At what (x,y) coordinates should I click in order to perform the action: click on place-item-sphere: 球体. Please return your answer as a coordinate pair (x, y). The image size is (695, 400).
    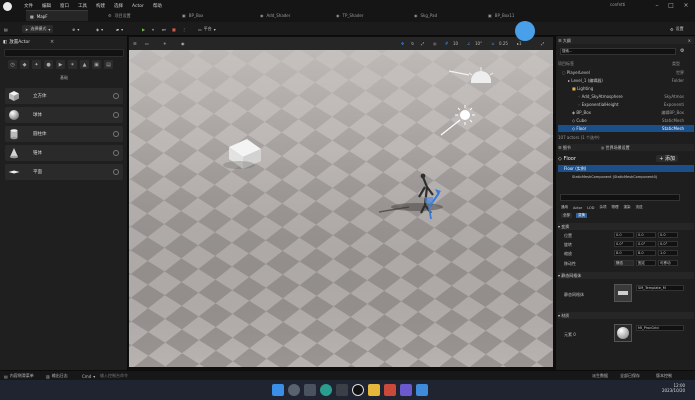
    Looking at the image, I should click on (64, 115).